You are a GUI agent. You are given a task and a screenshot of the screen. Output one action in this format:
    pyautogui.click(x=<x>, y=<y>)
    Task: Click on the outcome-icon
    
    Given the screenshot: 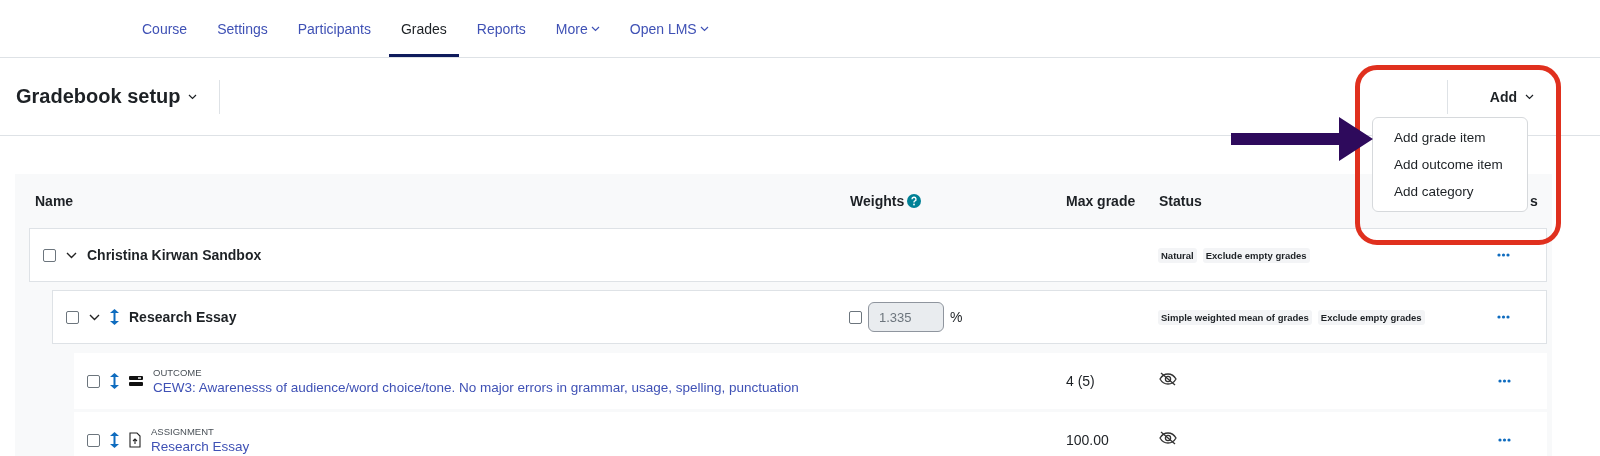 What is the action you would take?
    pyautogui.click(x=136, y=381)
    